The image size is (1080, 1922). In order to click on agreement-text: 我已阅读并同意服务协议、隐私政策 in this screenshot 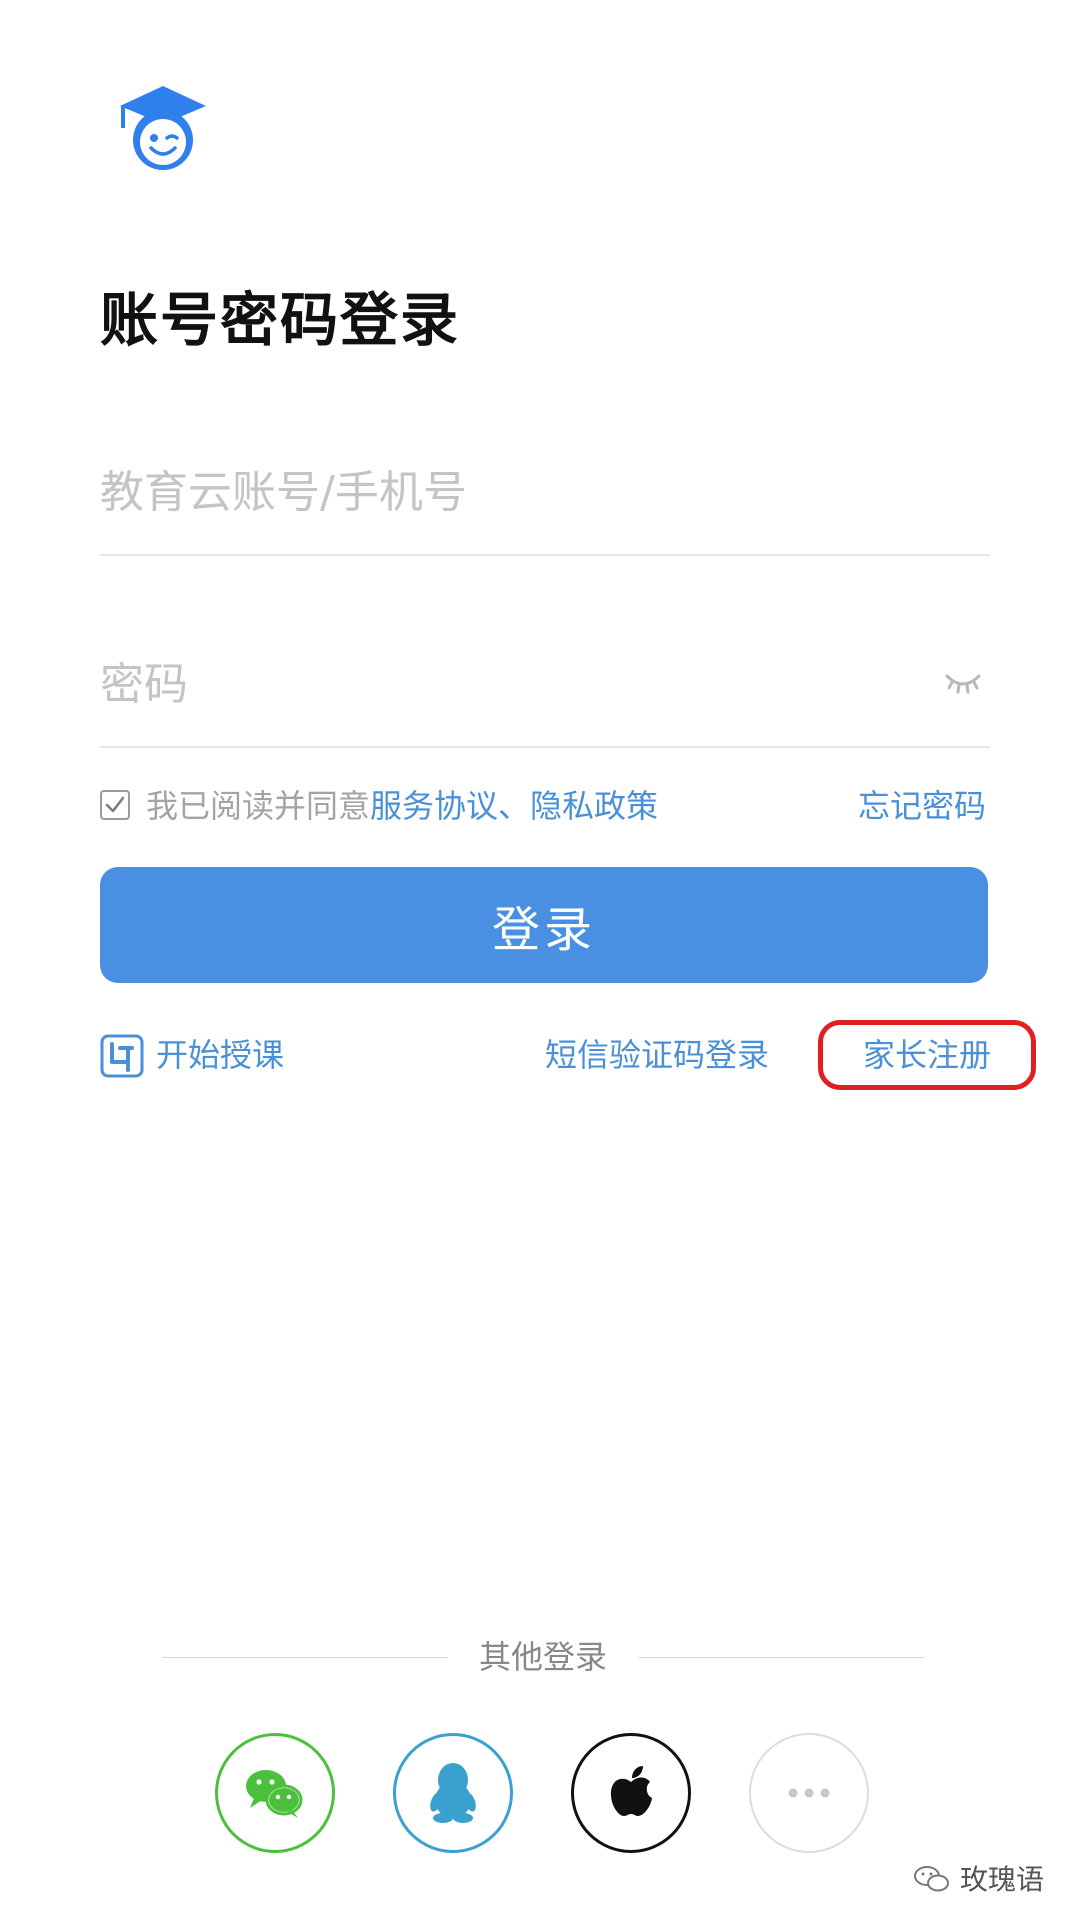, I will do `click(402, 806)`.